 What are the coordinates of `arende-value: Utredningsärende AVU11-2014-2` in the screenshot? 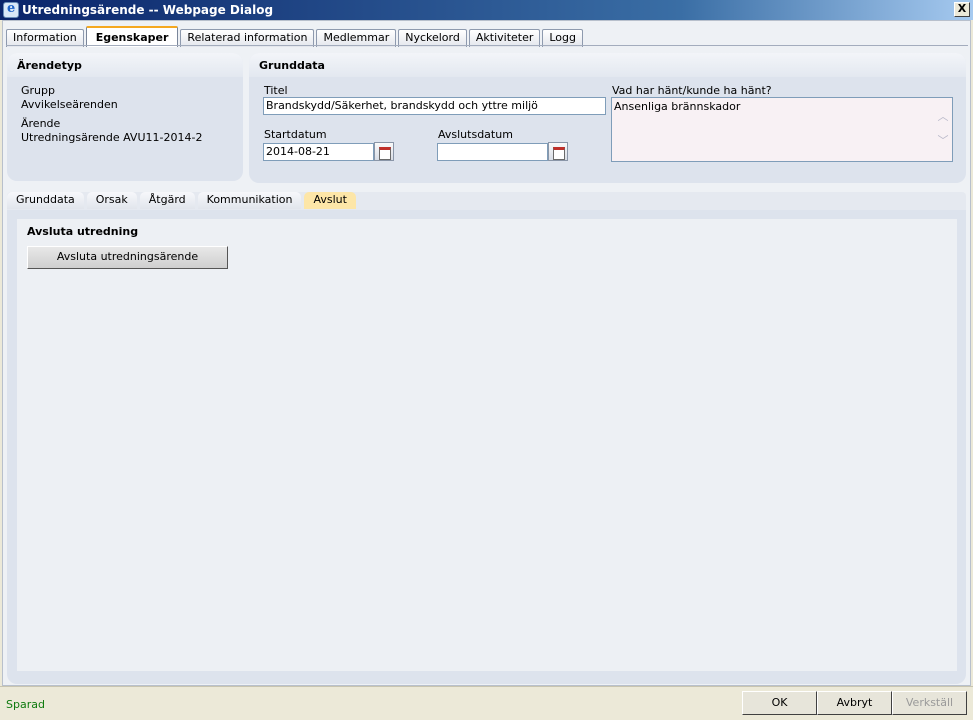 It's located at (112, 137).